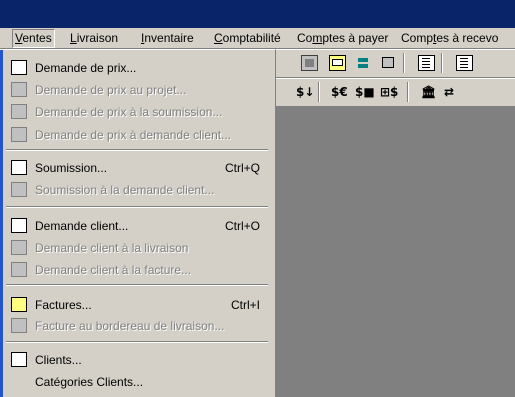 Image resolution: width=515 pixels, height=397 pixels. What do you see at coordinates (464, 63) in the screenshot?
I see `print-preview-icon` at bounding box center [464, 63].